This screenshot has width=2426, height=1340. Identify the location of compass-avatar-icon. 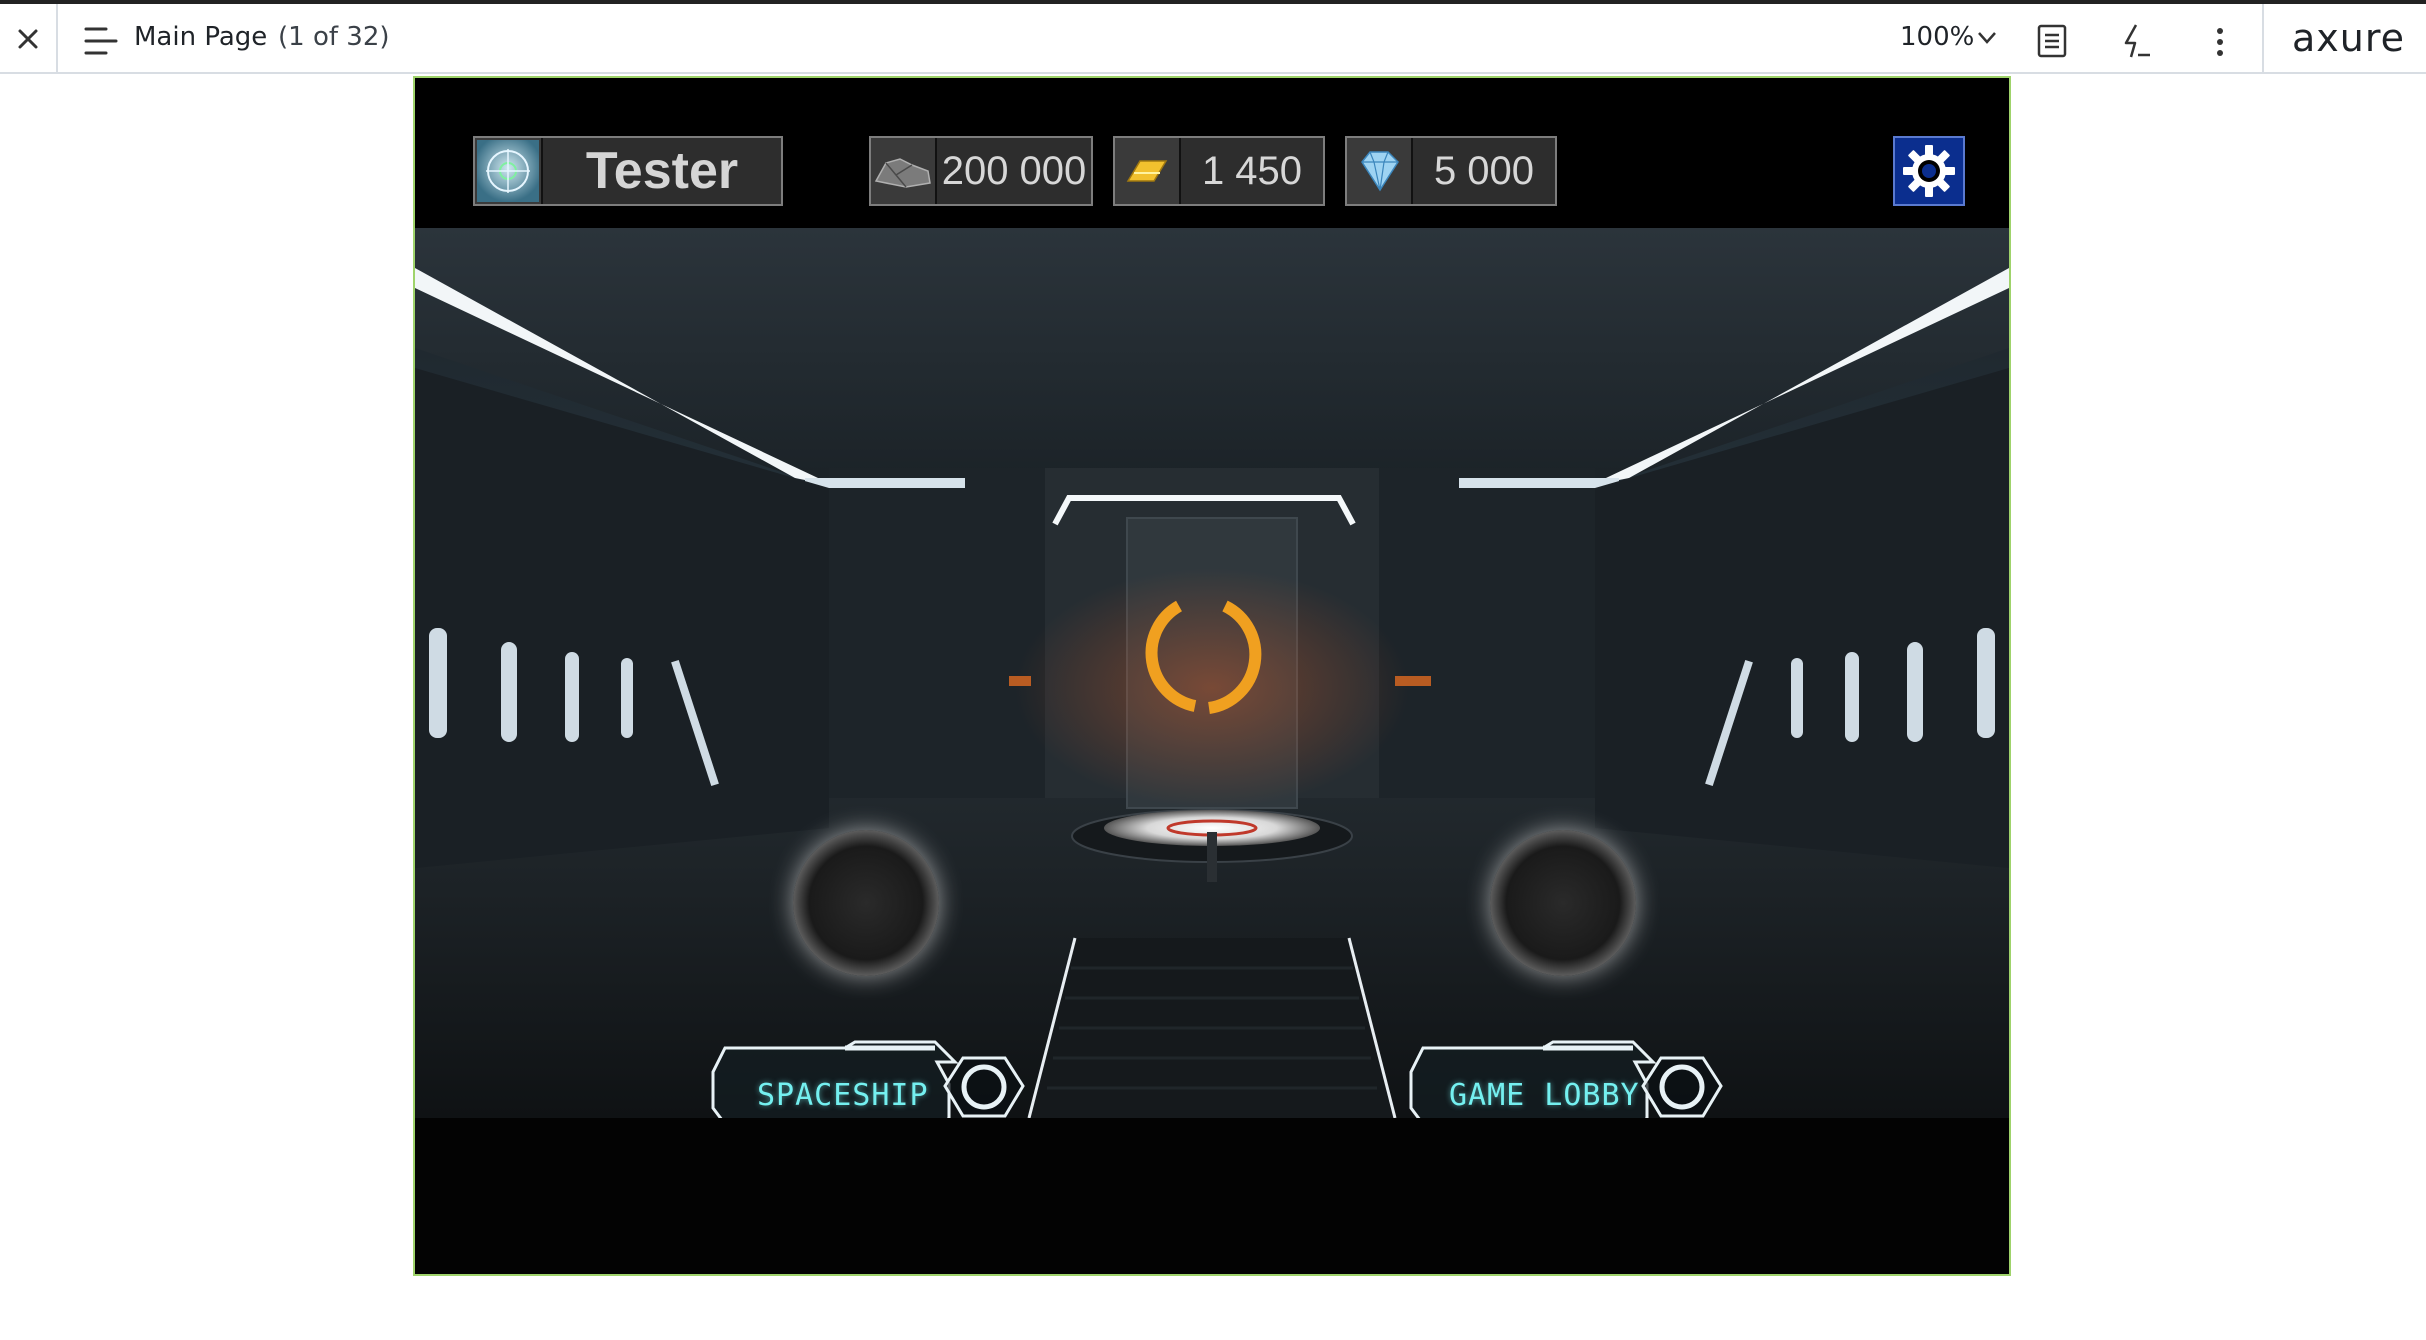
(508, 171).